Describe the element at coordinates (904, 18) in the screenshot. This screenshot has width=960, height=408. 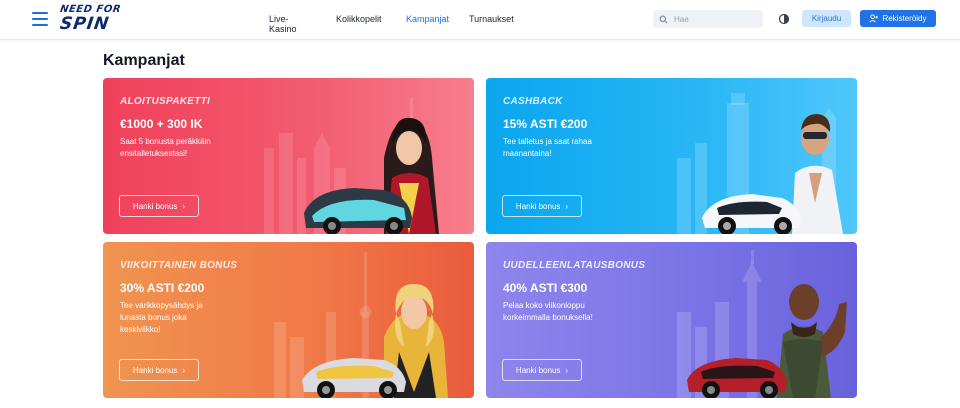
I see `register-label: Rekisteröidy` at that location.